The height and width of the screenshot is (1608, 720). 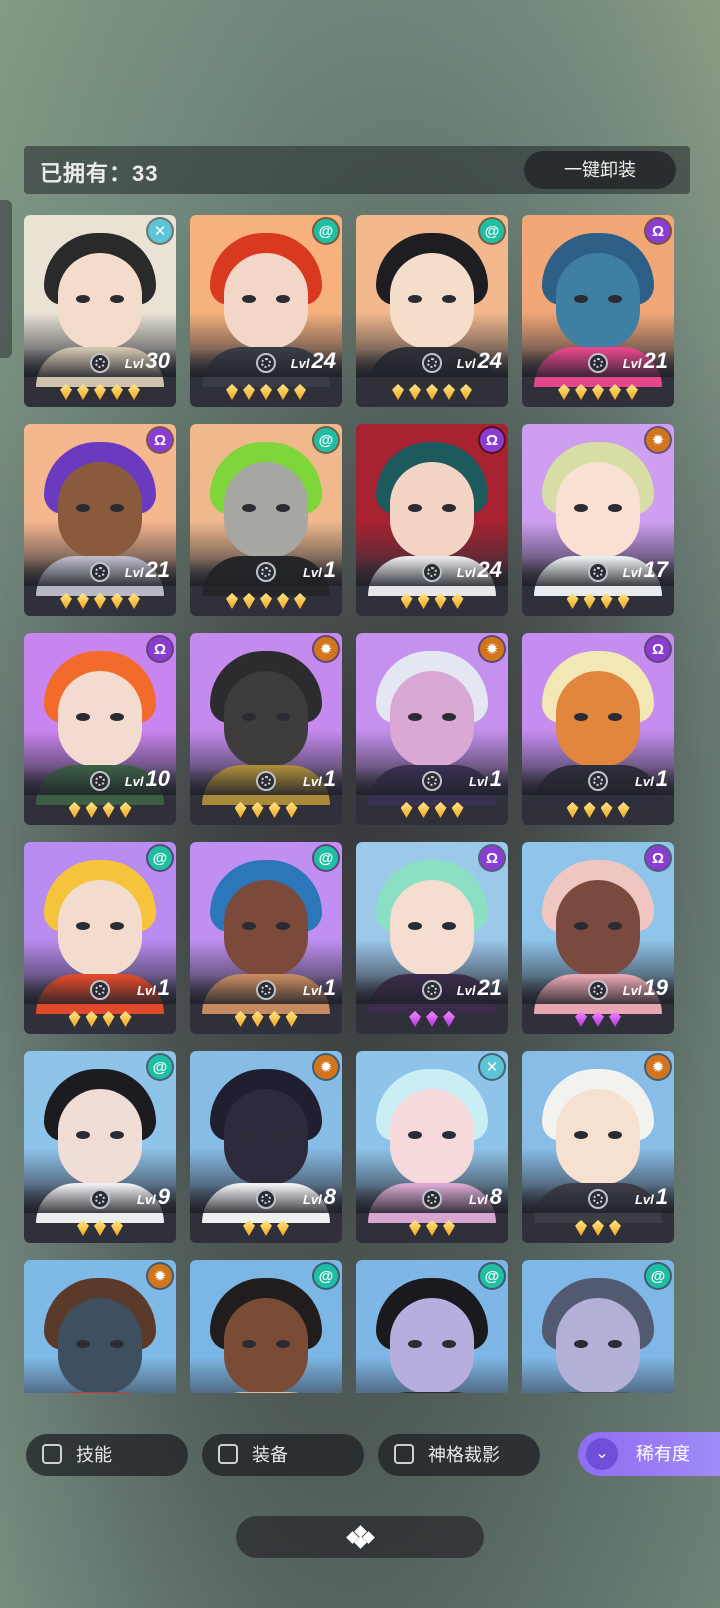 What do you see at coordinates (6, 279) in the screenshot?
I see `side-drawer-handle` at bounding box center [6, 279].